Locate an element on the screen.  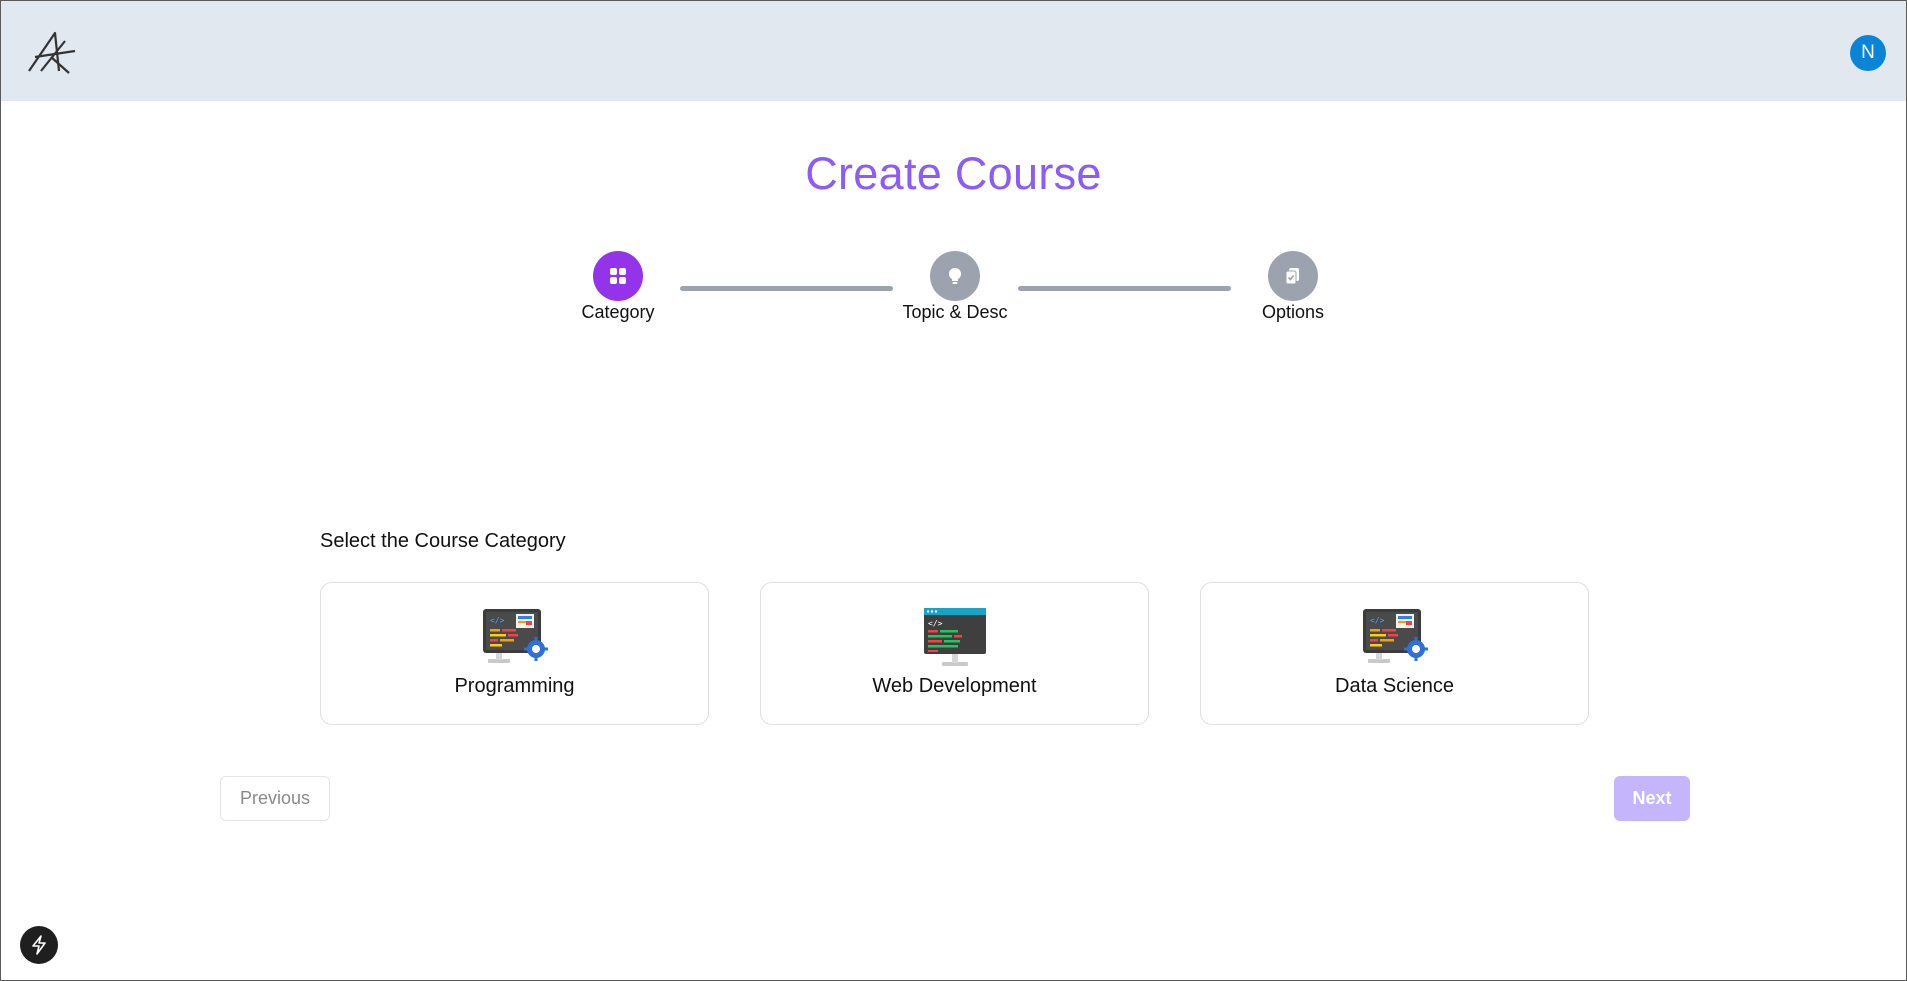
clipboard-check-icon is located at coordinates (1292, 276).